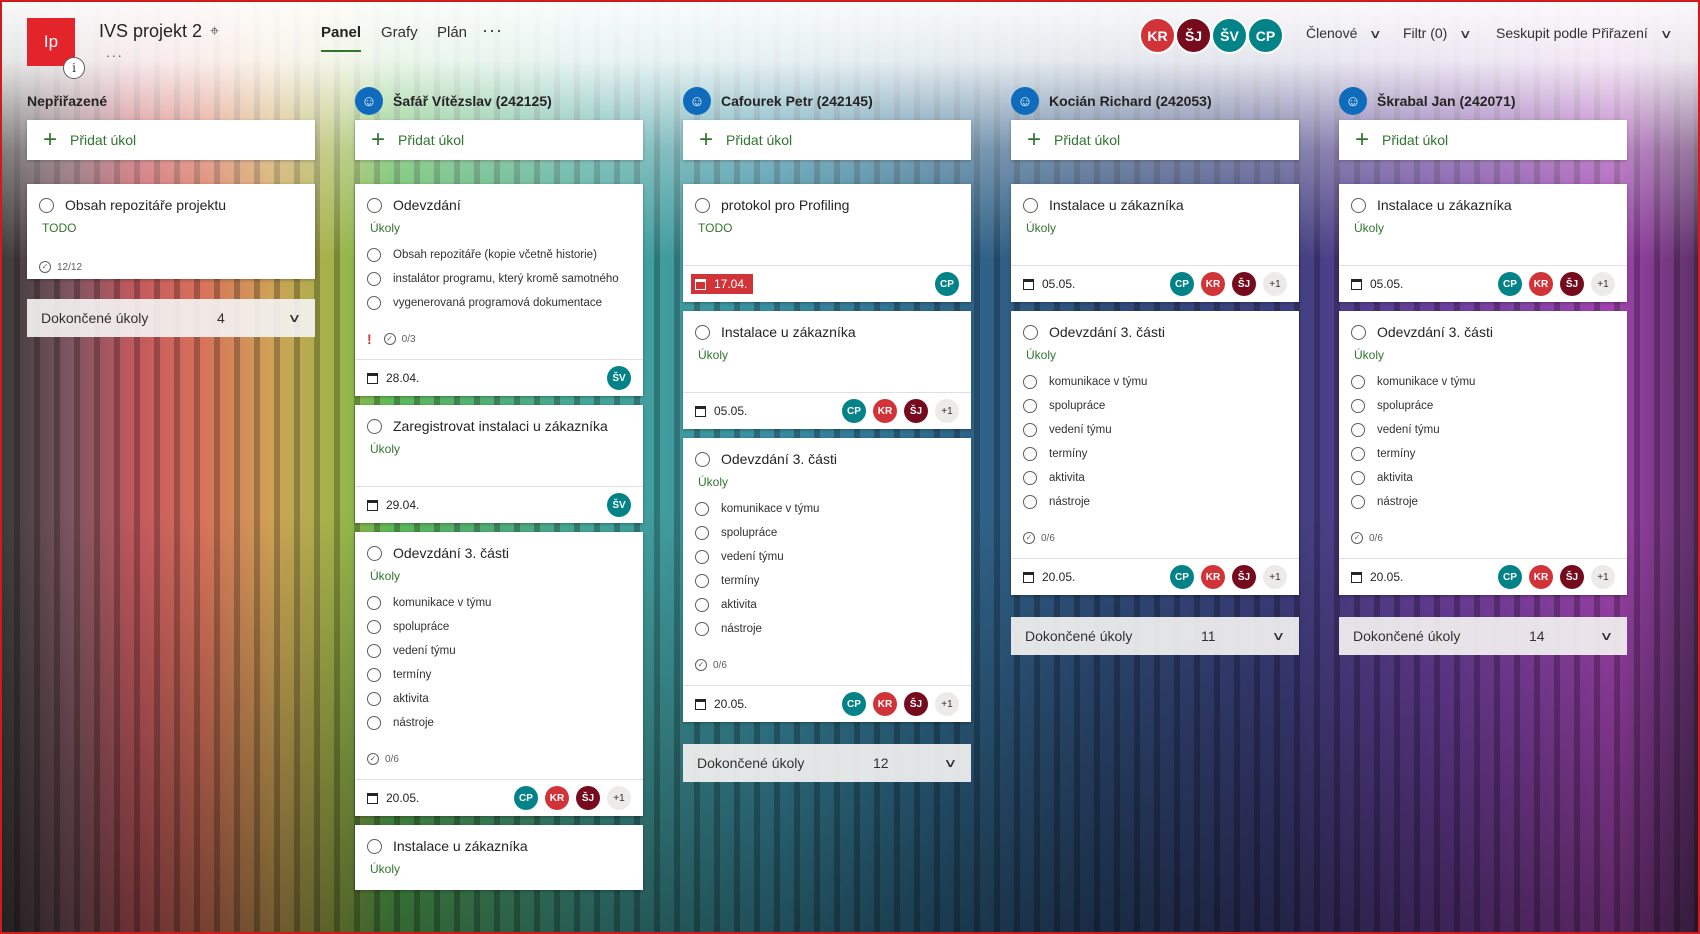 This screenshot has height=934, width=1700. Describe the element at coordinates (452, 38) in the screenshot. I see `tab-plan: Plán` at that location.